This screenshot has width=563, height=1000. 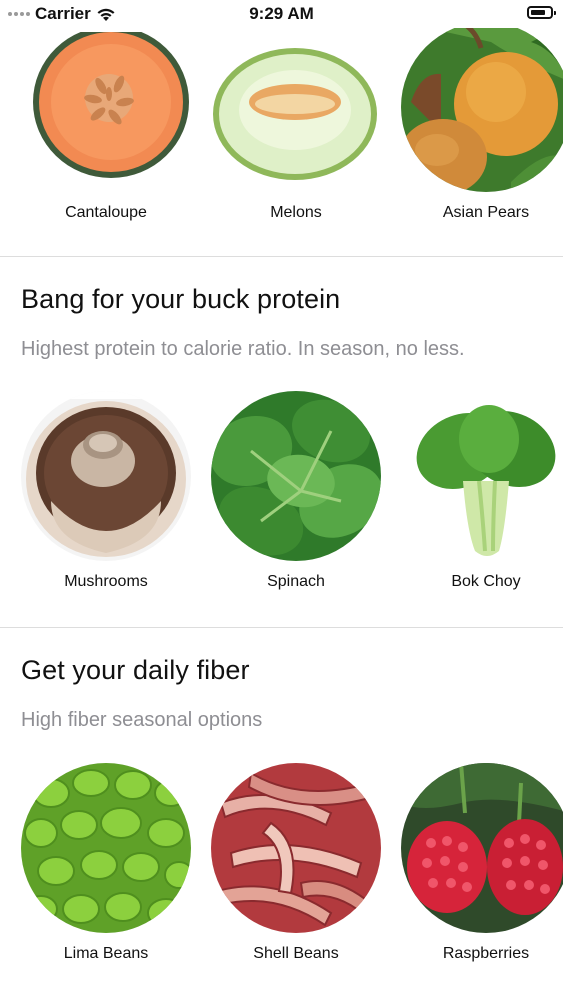 I want to click on food-item: Shell Beans, so click(x=296, y=863).